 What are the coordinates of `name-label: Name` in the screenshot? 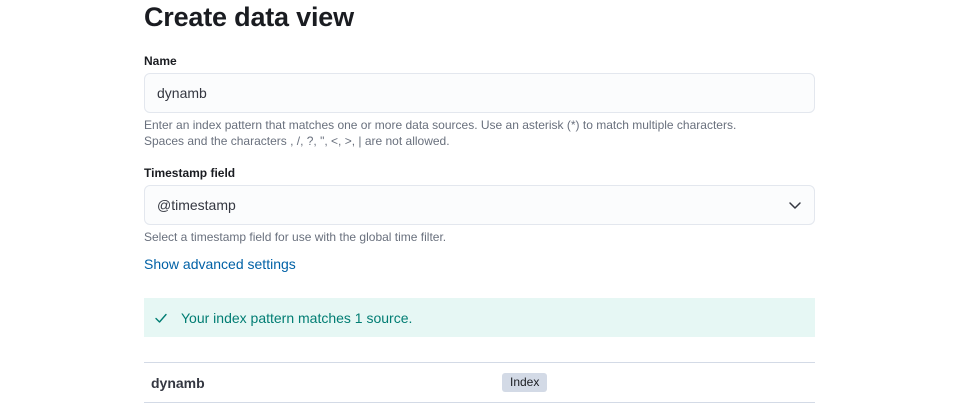 It's located at (160, 61).